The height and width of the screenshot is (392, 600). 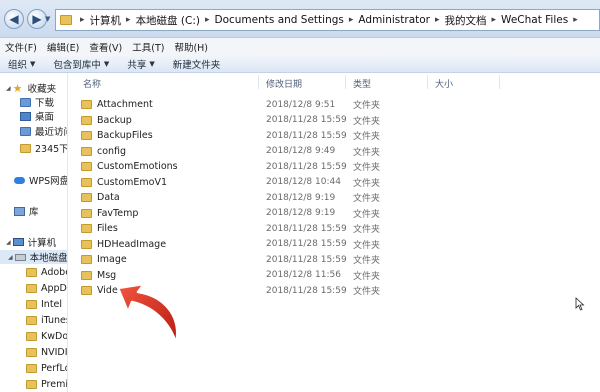 I want to click on file-row: Msg 2018/12/8 11:56 文件夹, so click(x=334, y=275).